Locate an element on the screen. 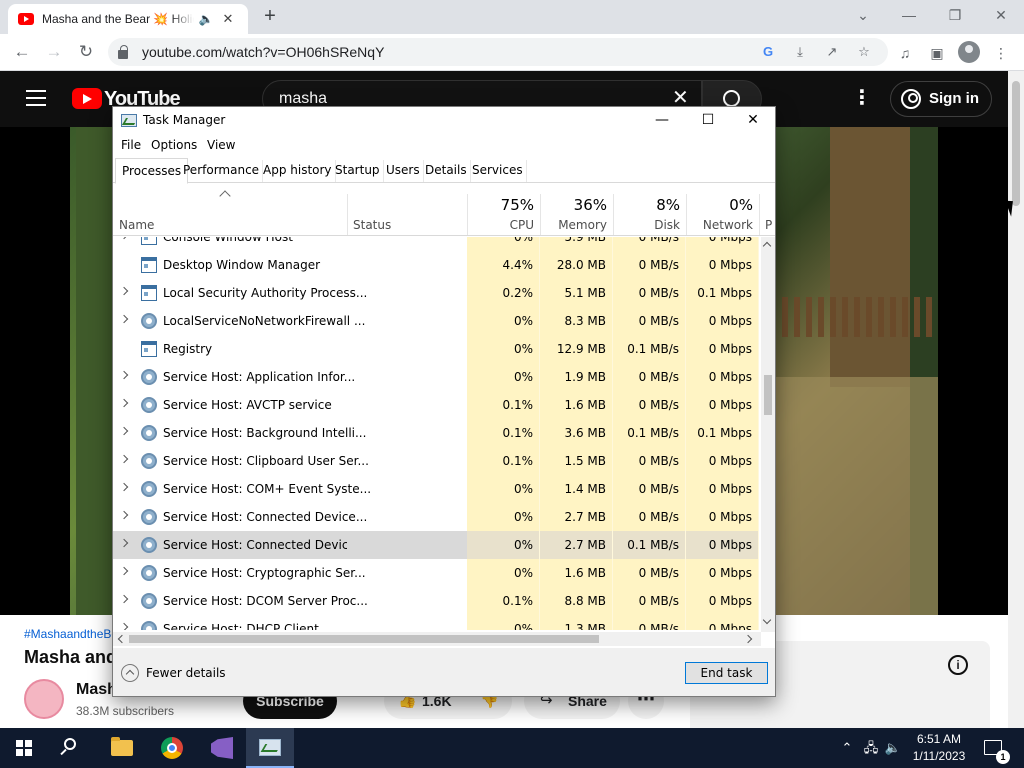 This screenshot has height=768, width=1024. tab-search-icon: ⌄ is located at coordinates (863, 15).